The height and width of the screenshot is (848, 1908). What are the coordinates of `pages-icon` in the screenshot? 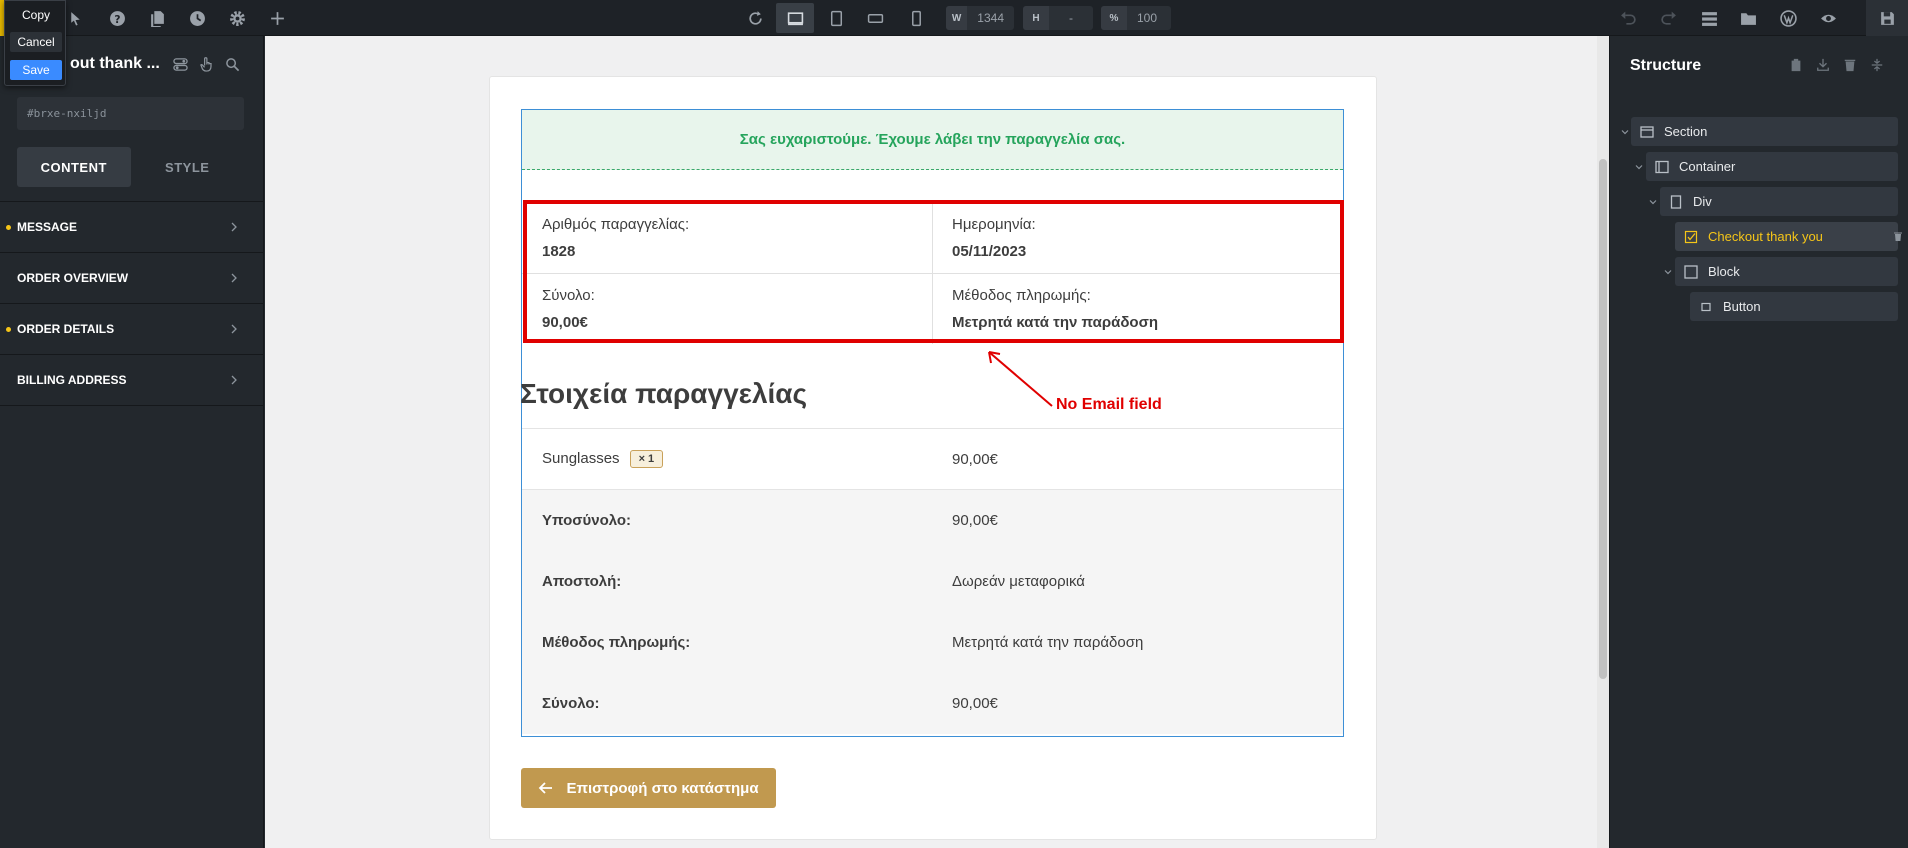 It's located at (157, 18).